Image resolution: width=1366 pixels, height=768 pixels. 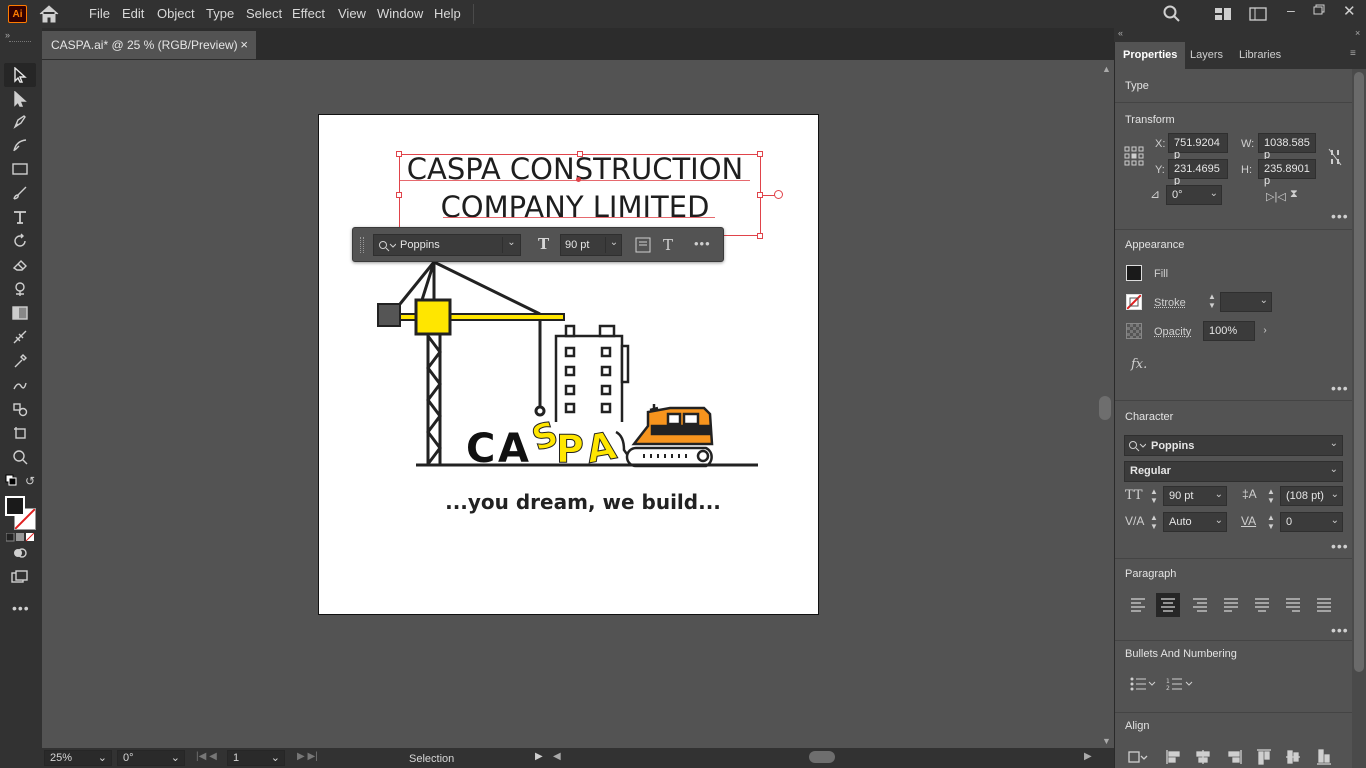 What do you see at coordinates (20, 99) in the screenshot?
I see `direct-selection-tool-icon` at bounding box center [20, 99].